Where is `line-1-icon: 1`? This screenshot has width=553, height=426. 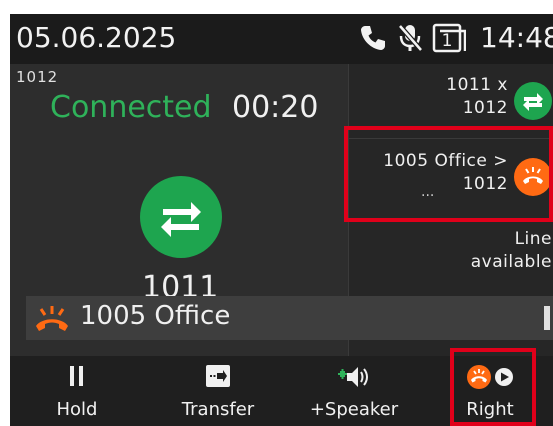
line-1-icon: 1 is located at coordinates (449, 38).